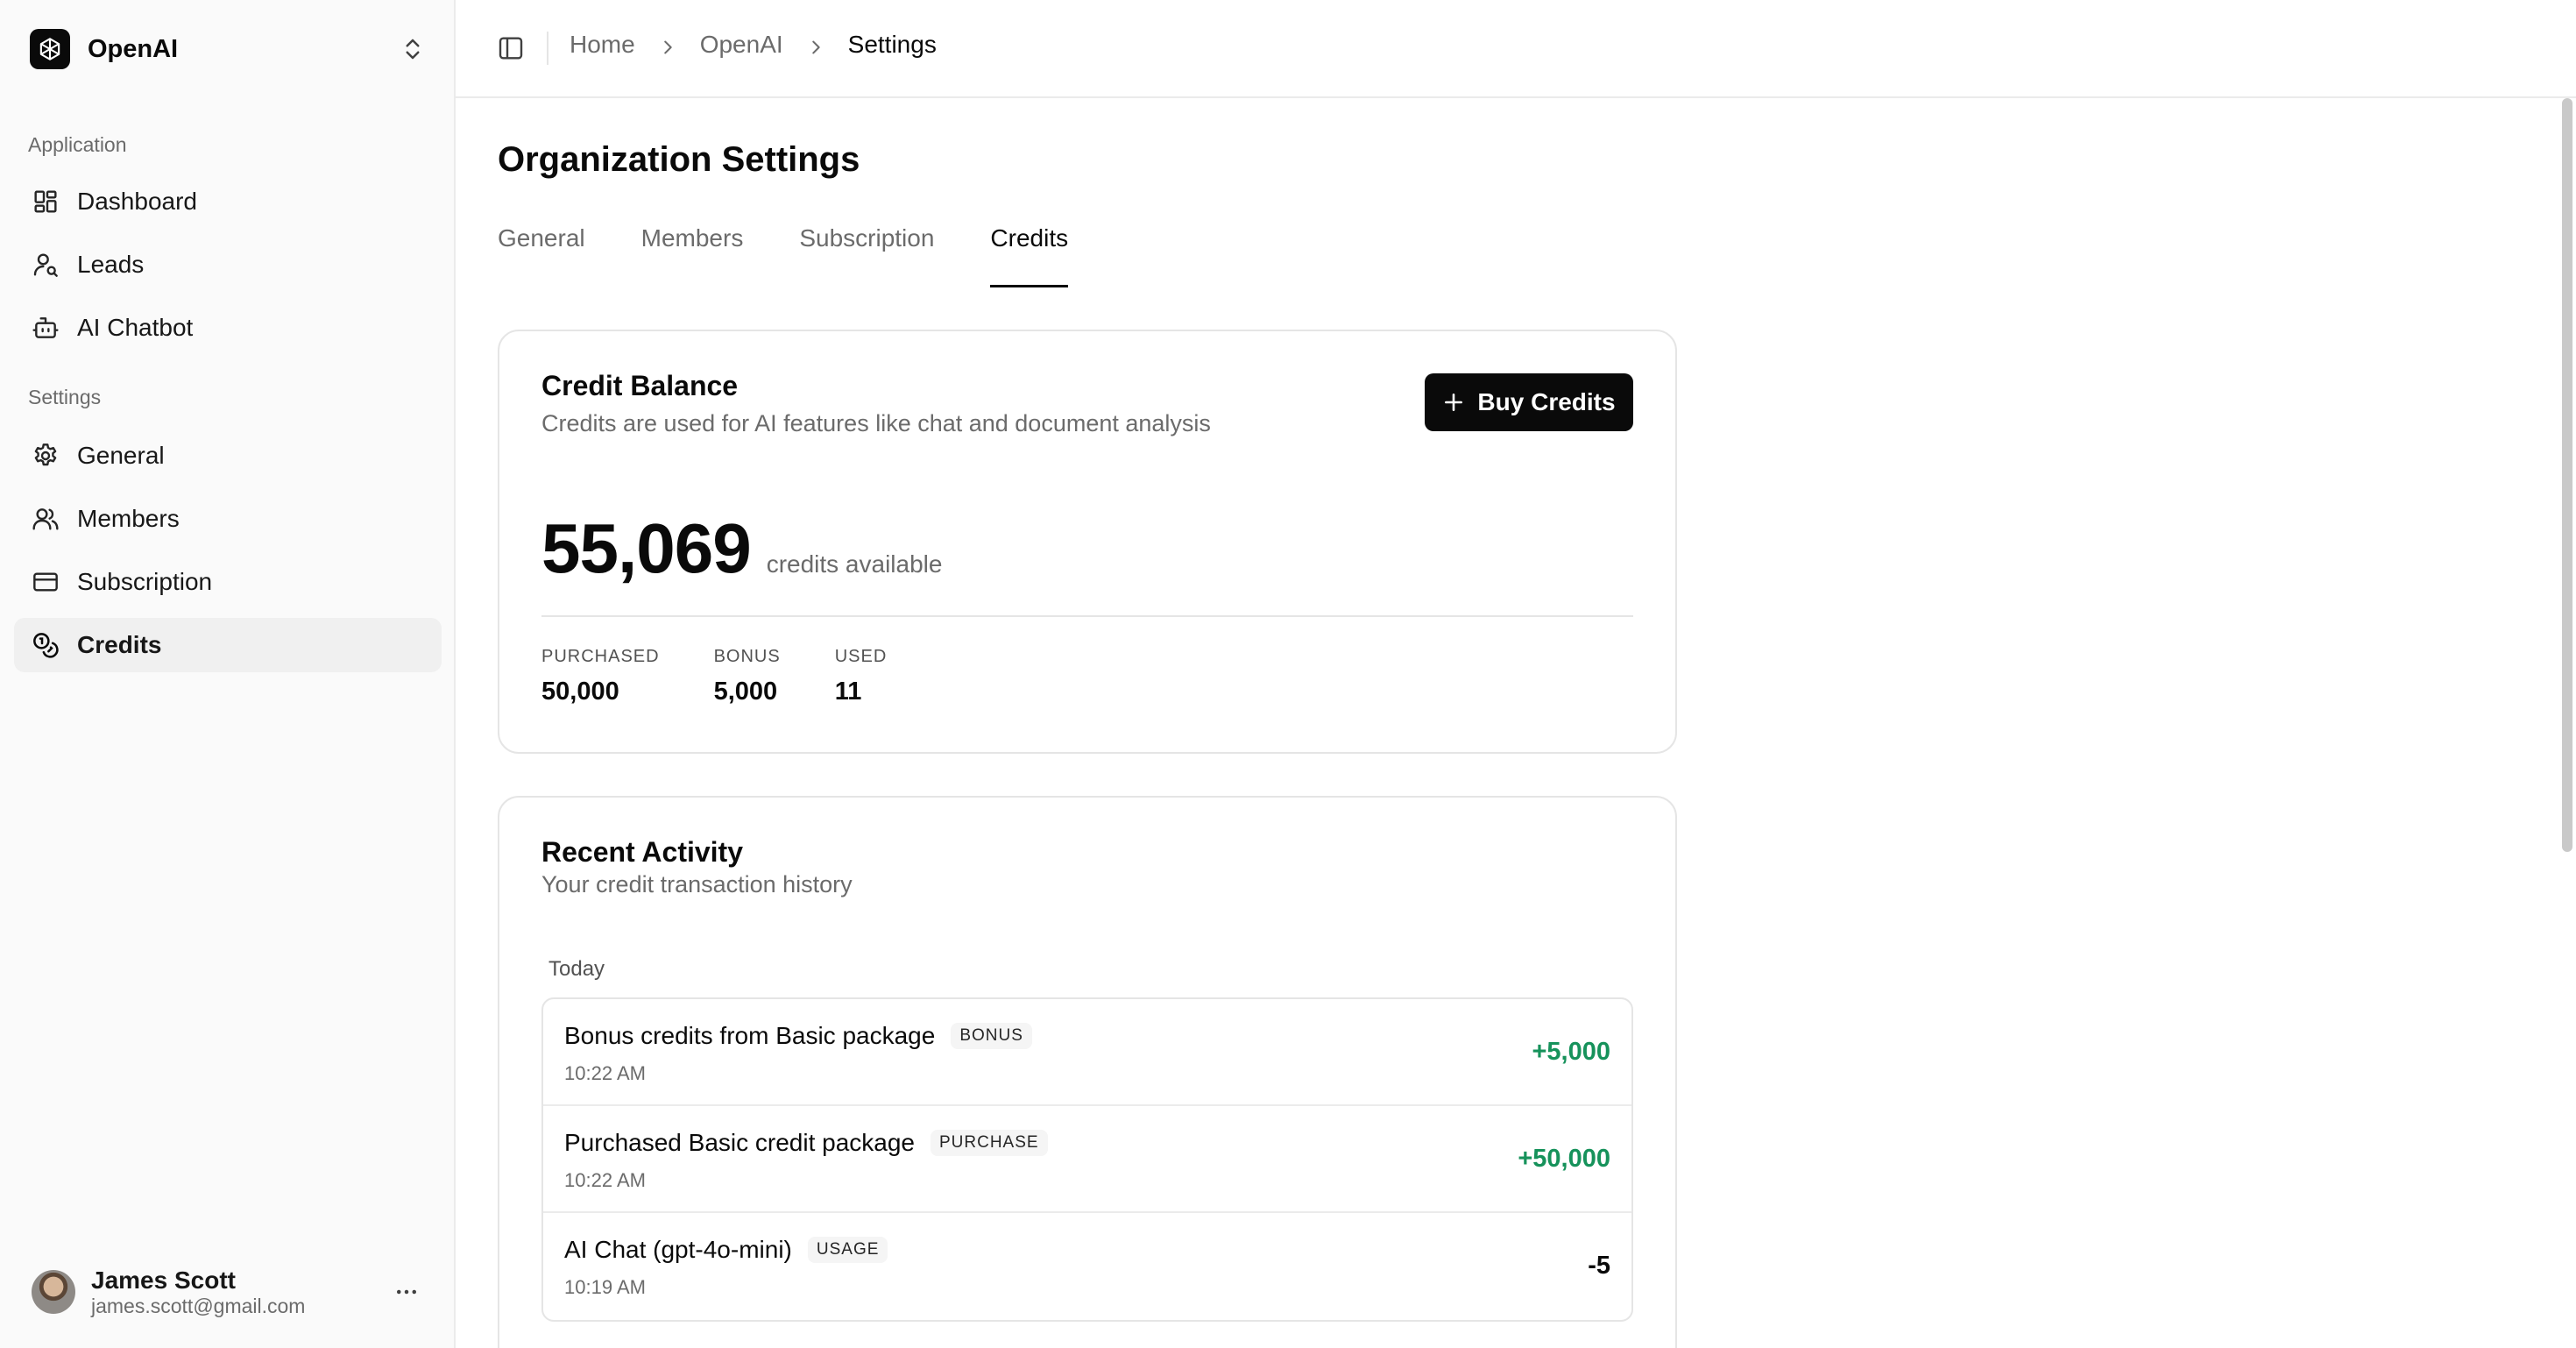 The width and height of the screenshot is (2576, 1348). Describe the element at coordinates (605, 1287) in the screenshot. I see `tx-time: 10:19 AM` at that location.